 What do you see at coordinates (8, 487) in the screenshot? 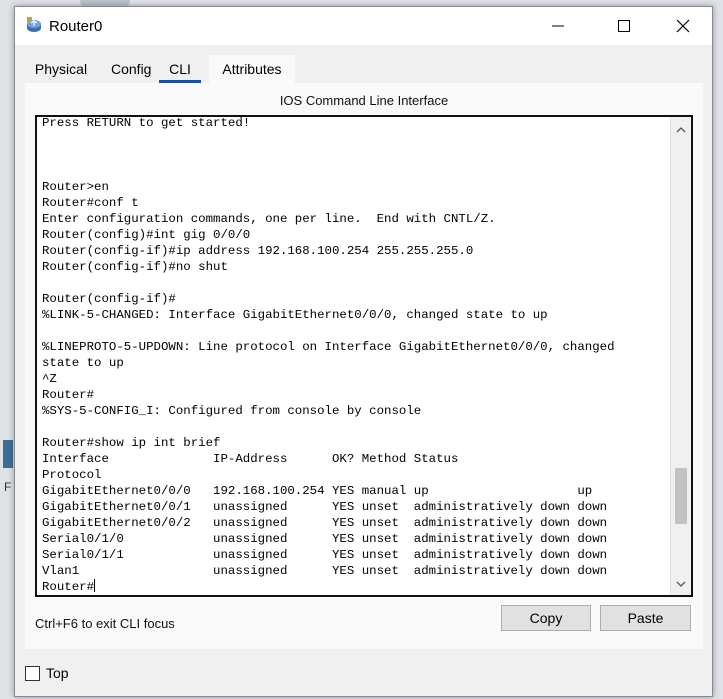
I see `background-device-label: F` at bounding box center [8, 487].